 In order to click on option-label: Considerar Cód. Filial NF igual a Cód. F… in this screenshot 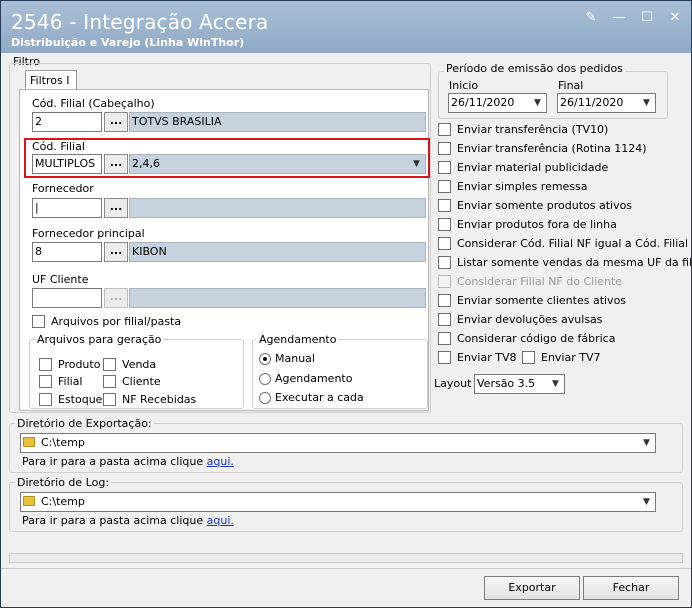, I will do `click(573, 243)`.